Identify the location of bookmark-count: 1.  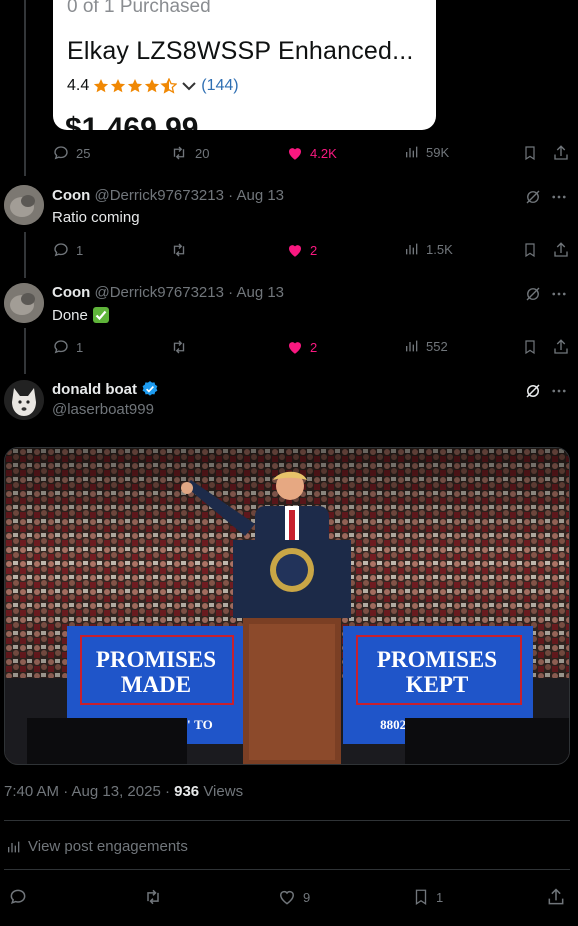
(440, 897).